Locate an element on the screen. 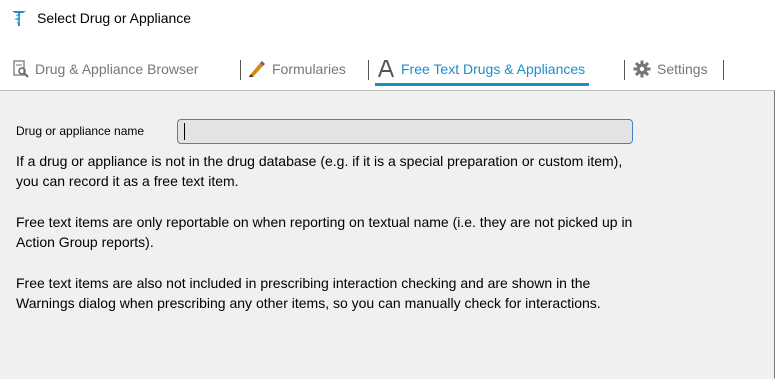  tab-label: Settings is located at coordinates (682, 69).